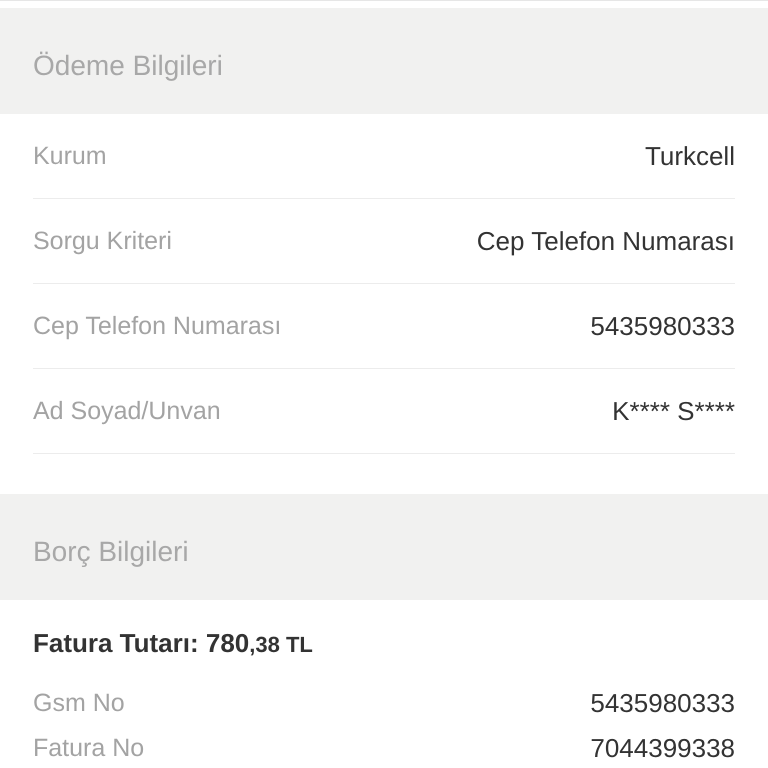  Describe the element at coordinates (111, 552) in the screenshot. I see `section-title: Borç Bilgileri` at that location.